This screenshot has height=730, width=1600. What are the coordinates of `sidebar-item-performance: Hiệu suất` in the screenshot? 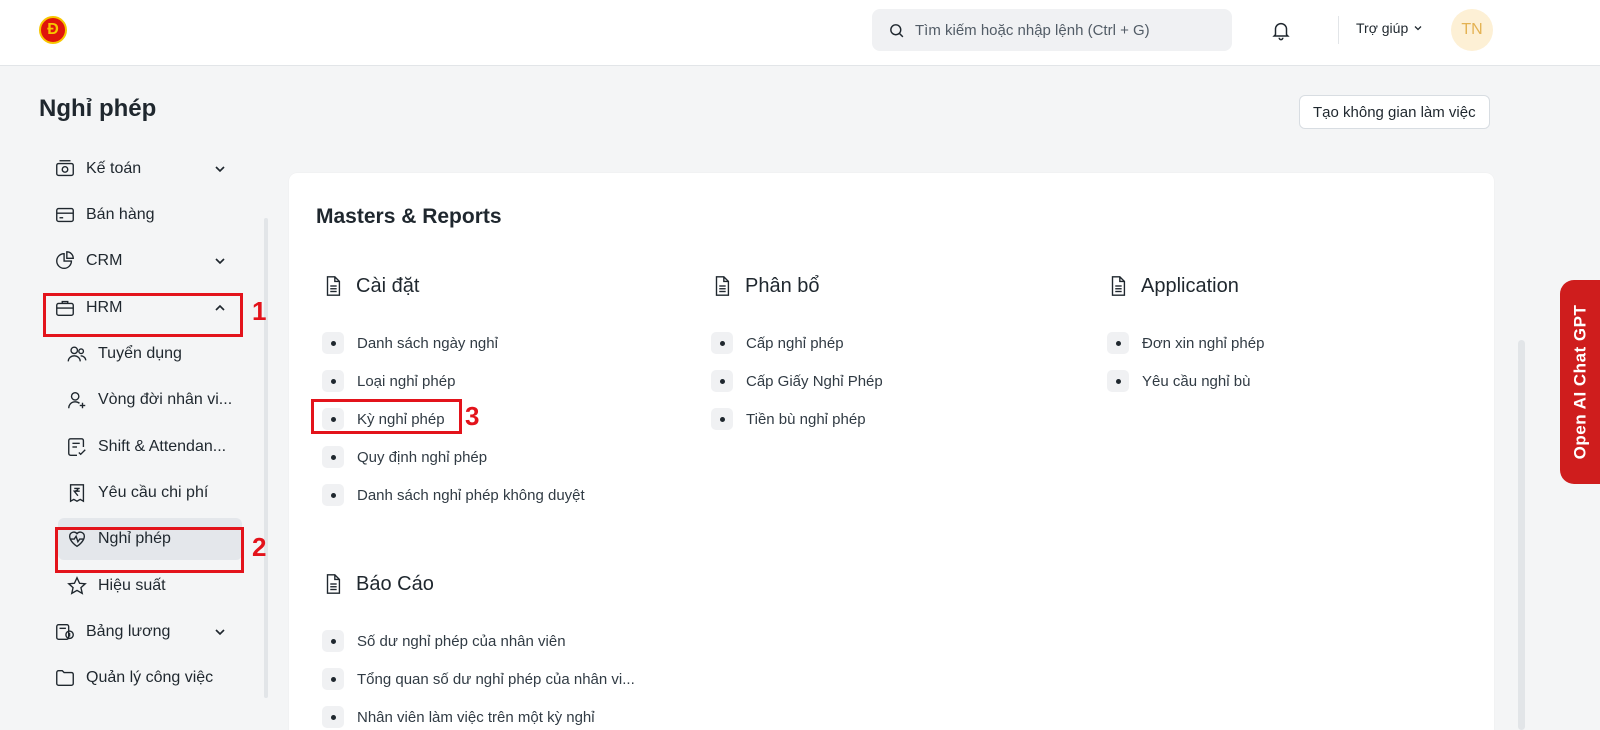 It's located at (150, 586).